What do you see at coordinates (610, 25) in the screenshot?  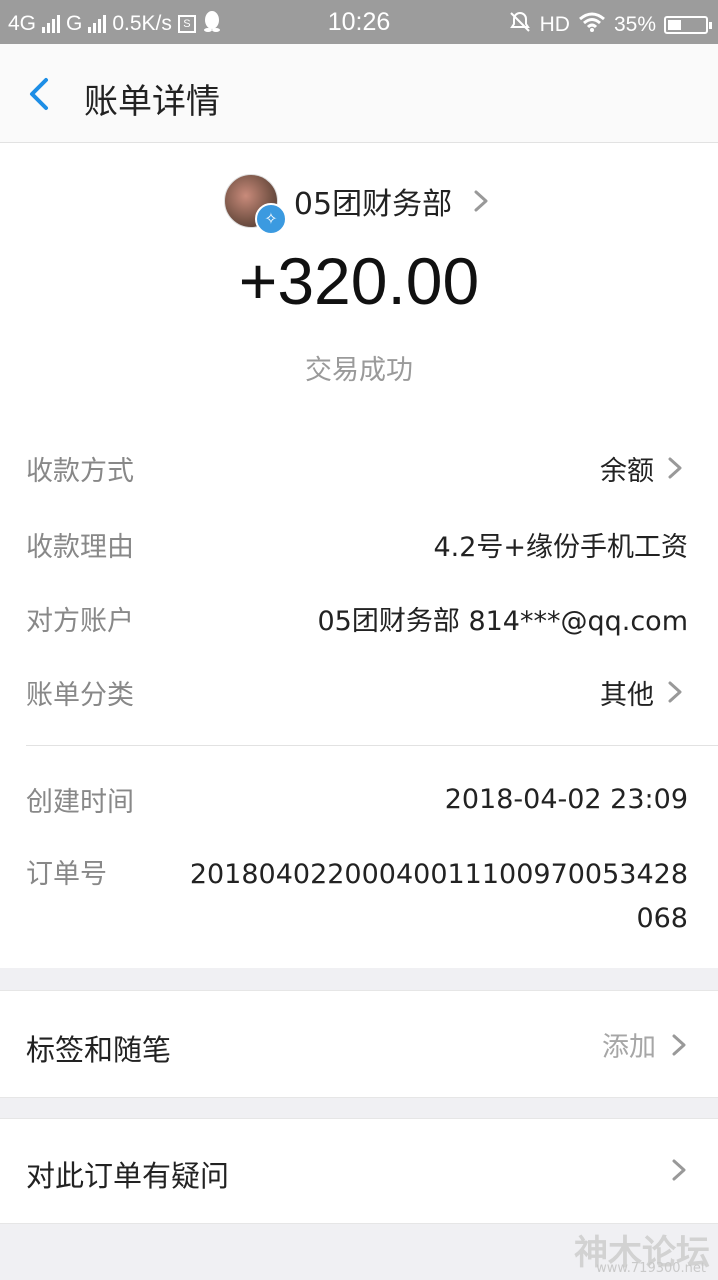 I see `status-right: HD 35%` at bounding box center [610, 25].